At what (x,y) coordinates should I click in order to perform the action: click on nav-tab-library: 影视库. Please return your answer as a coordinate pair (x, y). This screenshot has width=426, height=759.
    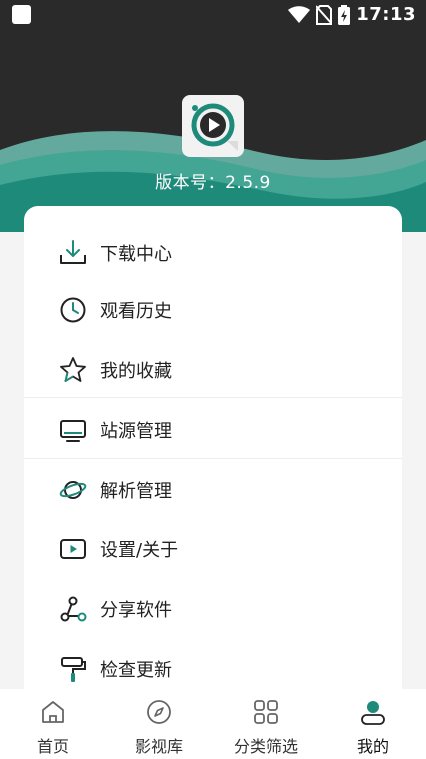
    Looking at the image, I should click on (159, 724).